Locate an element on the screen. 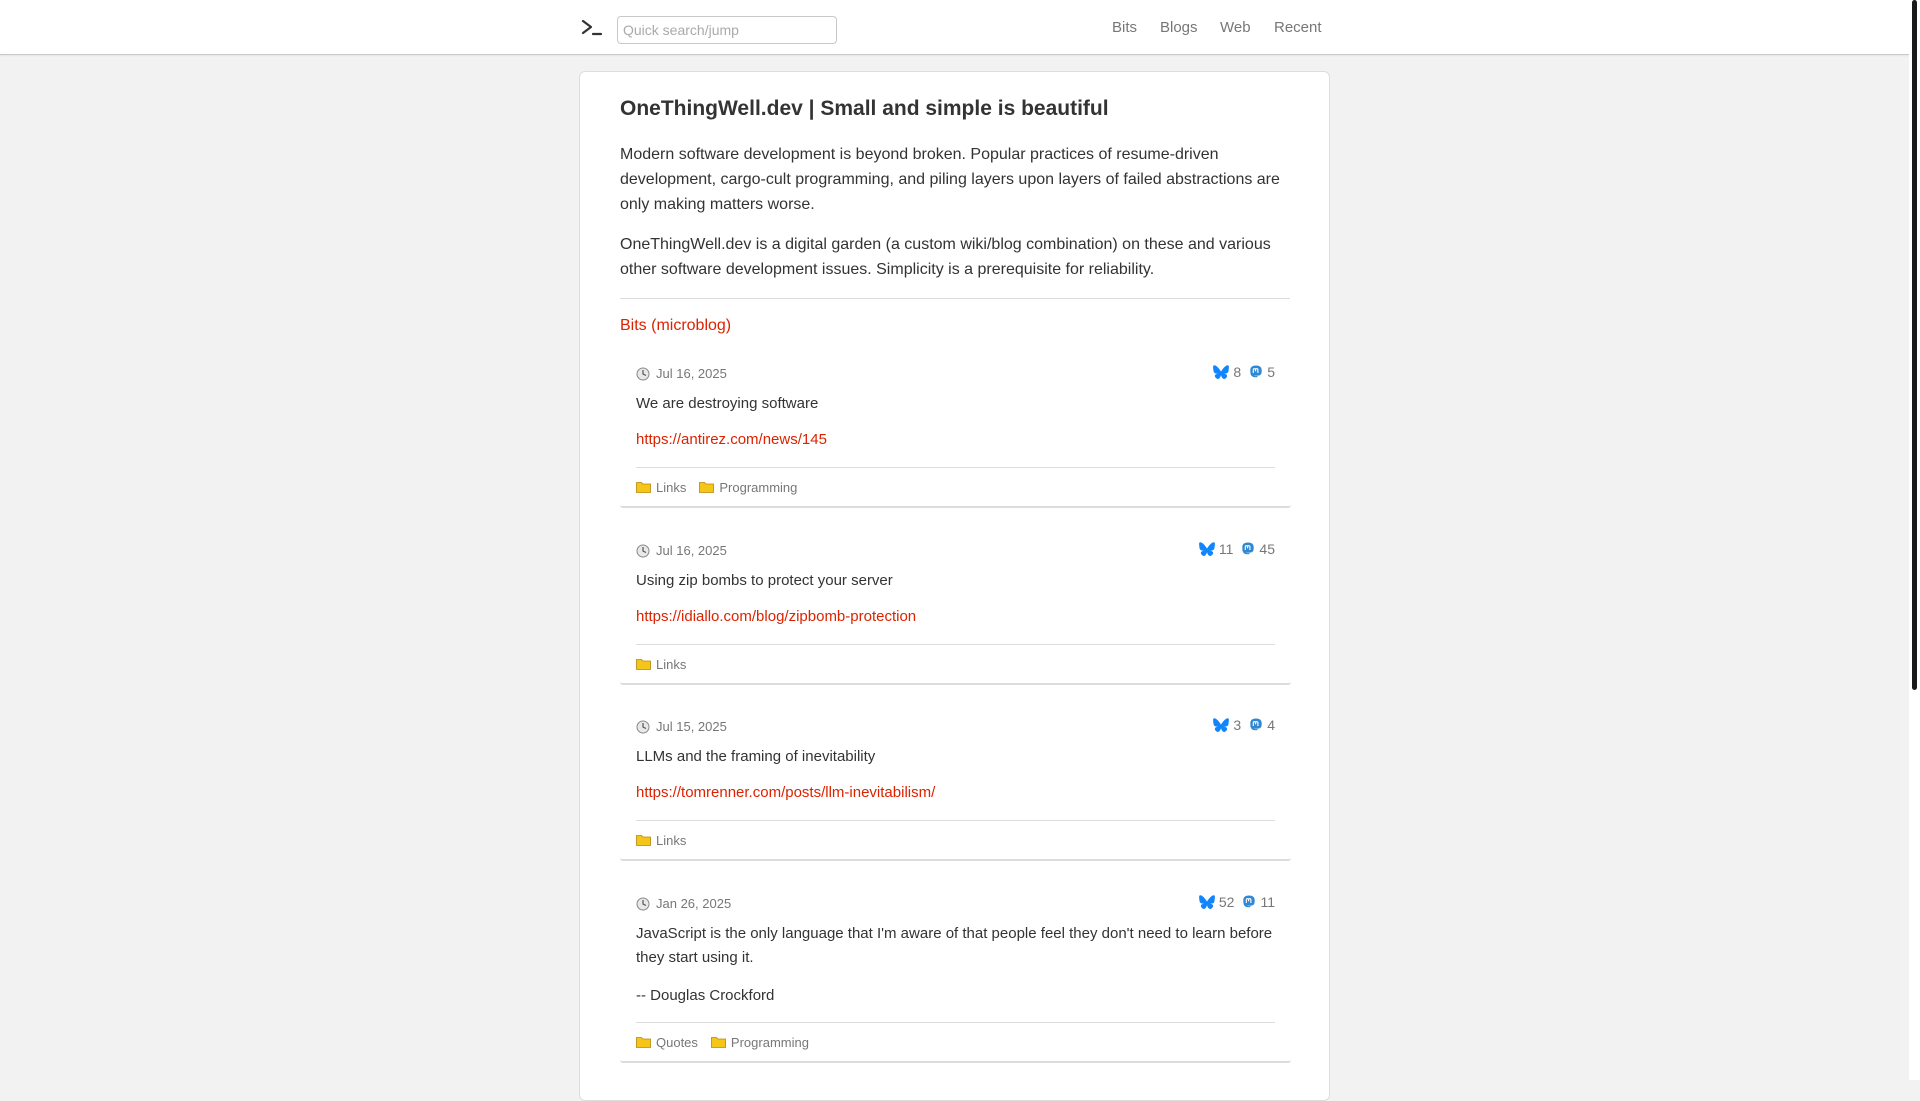  post-date: Jul 15, 2025 is located at coordinates (681, 726).